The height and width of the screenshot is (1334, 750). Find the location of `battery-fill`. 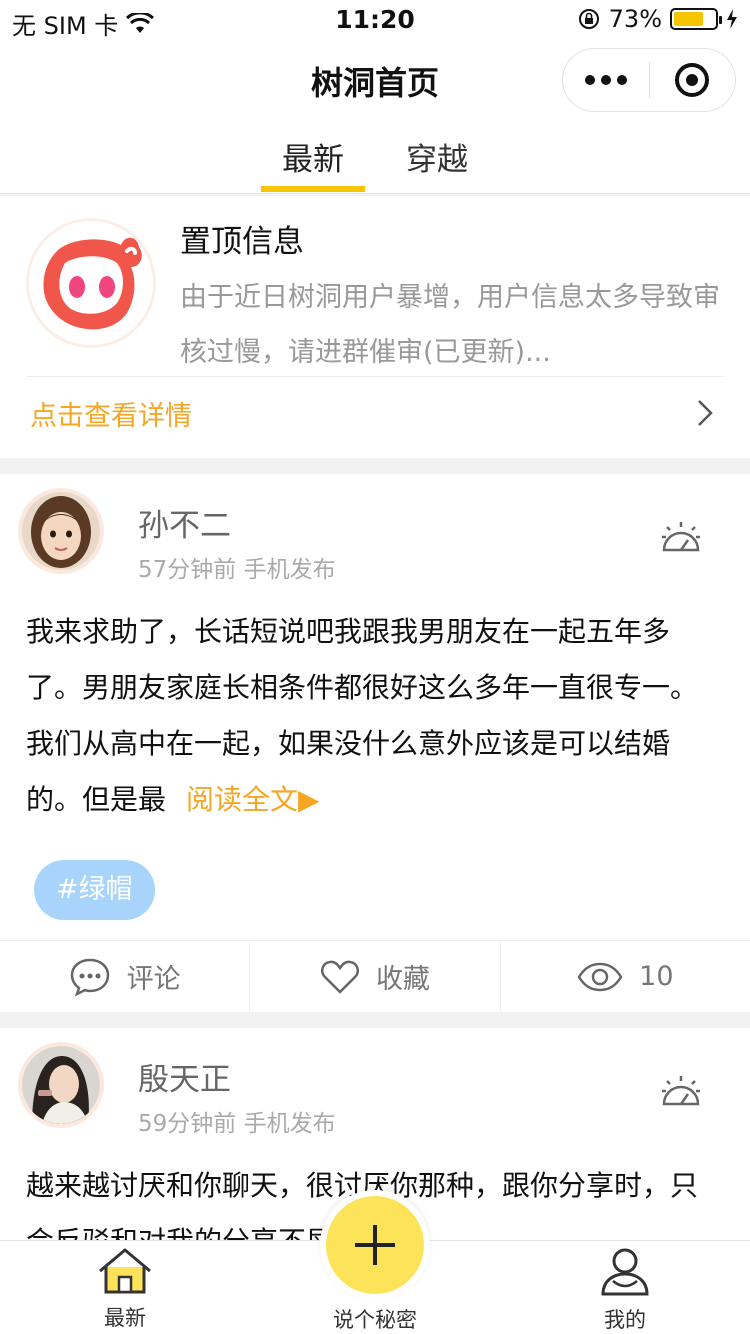

battery-fill is located at coordinates (689, 19).